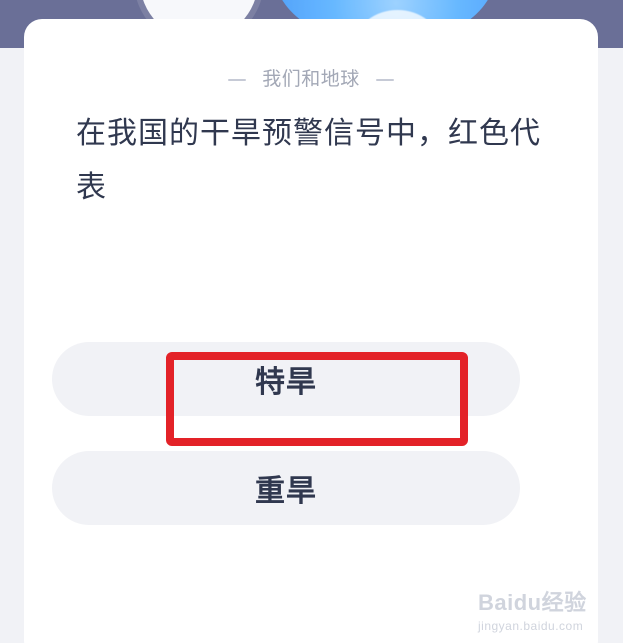 The image size is (623, 643). I want to click on answer-option-2: 重旱, so click(286, 488).